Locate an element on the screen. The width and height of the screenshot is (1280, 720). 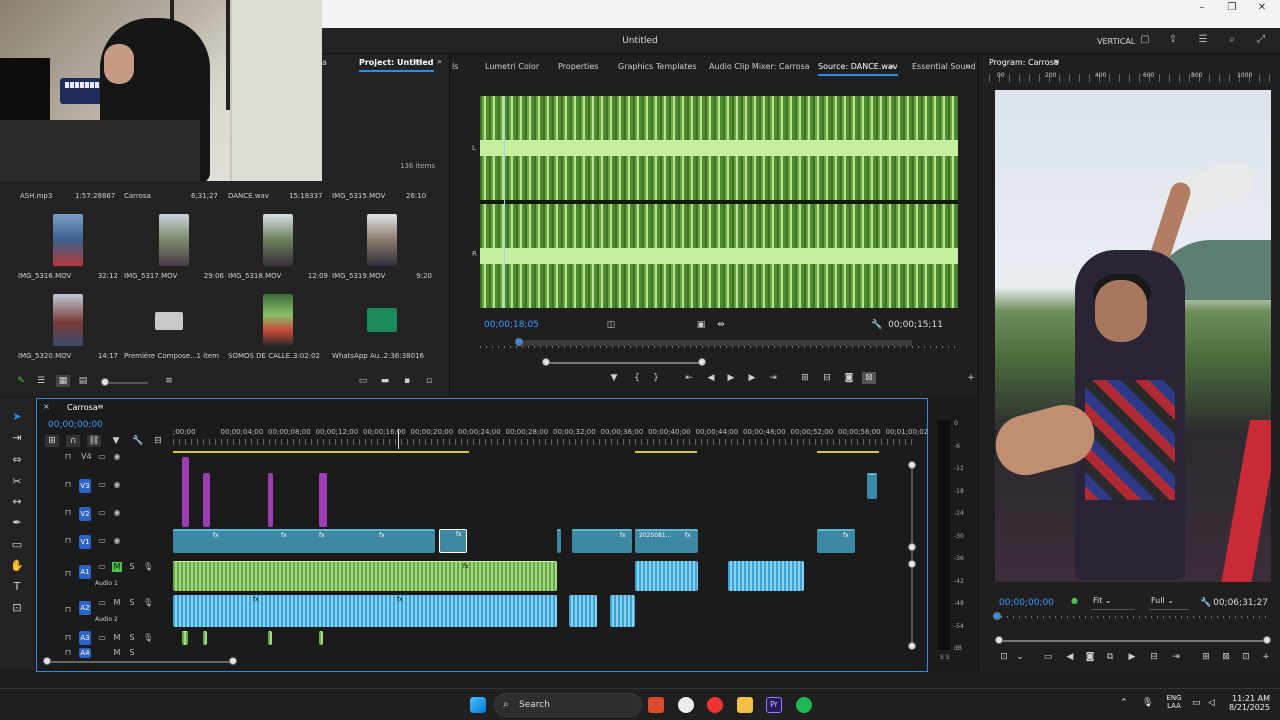
timeline-clip: 2025081... fx is located at coordinates (666, 541).